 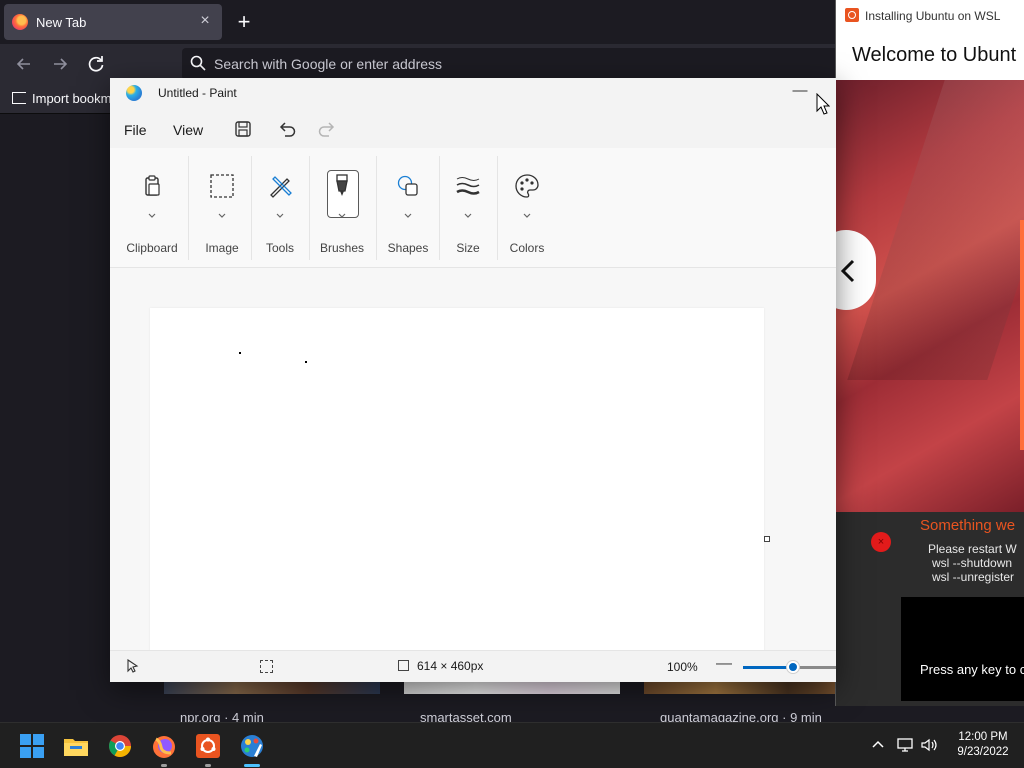 What do you see at coordinates (205, 21) in the screenshot?
I see `tab-close-icon: ×` at bounding box center [205, 21].